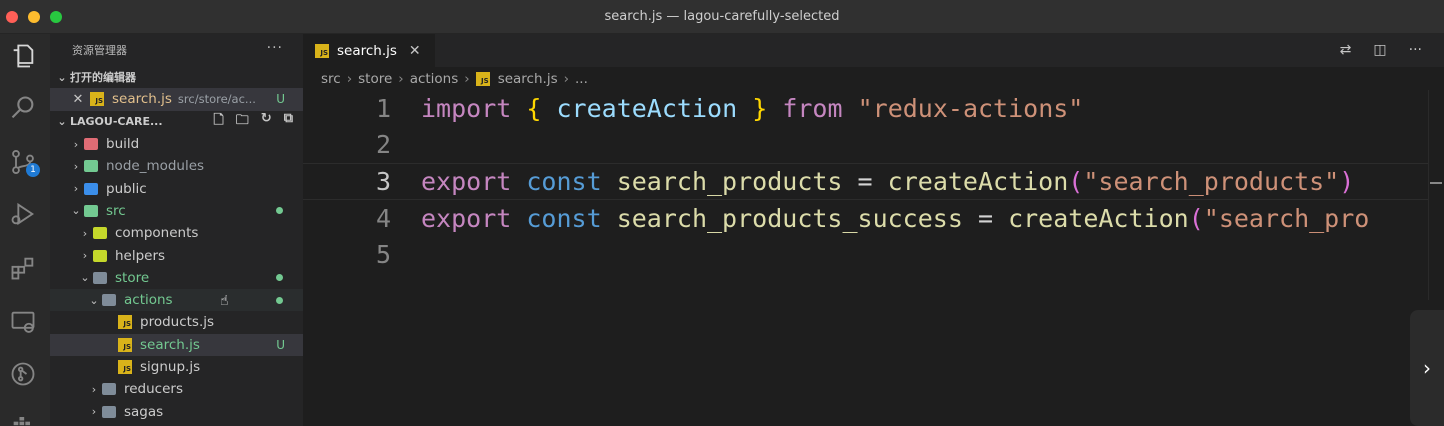 The image size is (1444, 426). What do you see at coordinates (176, 50) in the screenshot?
I see `explorer-header: 资源管理器 ···` at bounding box center [176, 50].